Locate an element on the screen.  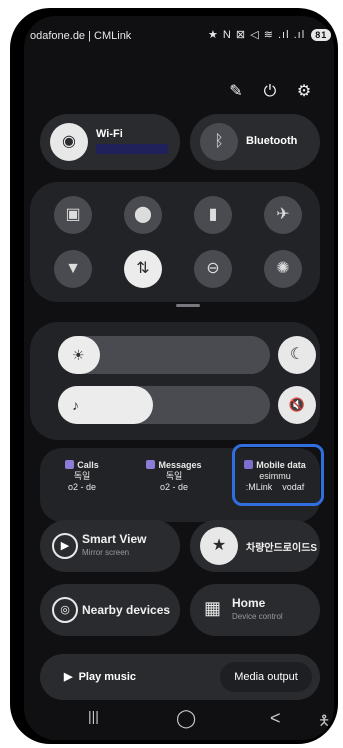
eye-comfort-icon: ✺ is located at coordinates (283, 269).